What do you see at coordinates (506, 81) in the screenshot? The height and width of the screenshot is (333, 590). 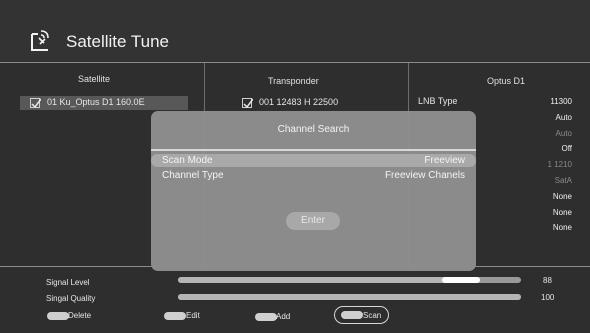 I see `details-column-heading: Optus D1` at bounding box center [506, 81].